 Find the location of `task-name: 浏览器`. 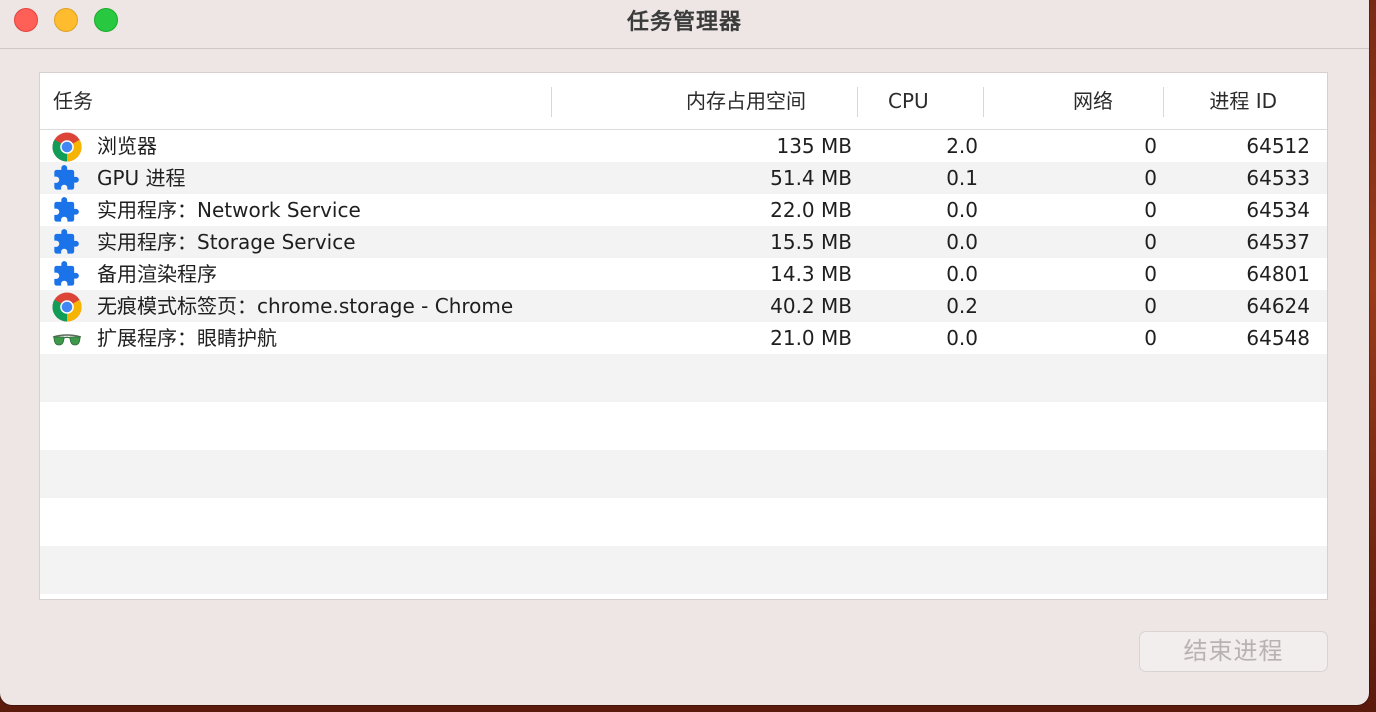

task-name: 浏览器 is located at coordinates (127, 146).